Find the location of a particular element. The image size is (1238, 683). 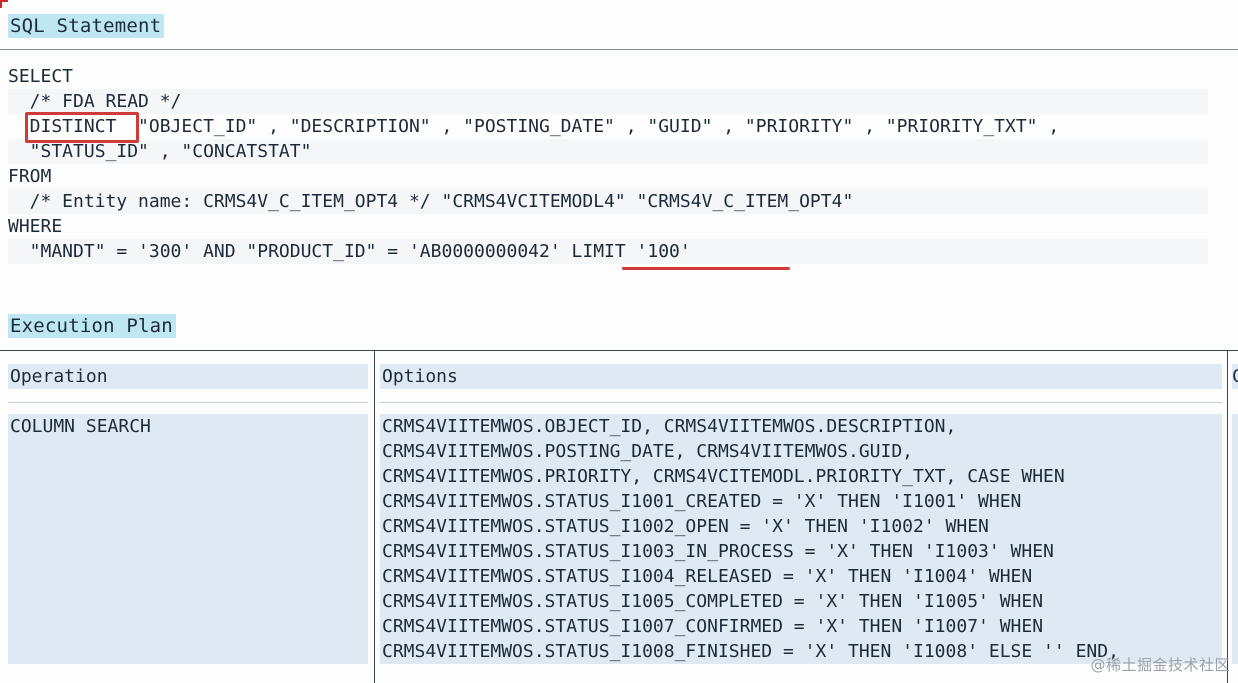

section-divider is located at coordinates (619, 49).